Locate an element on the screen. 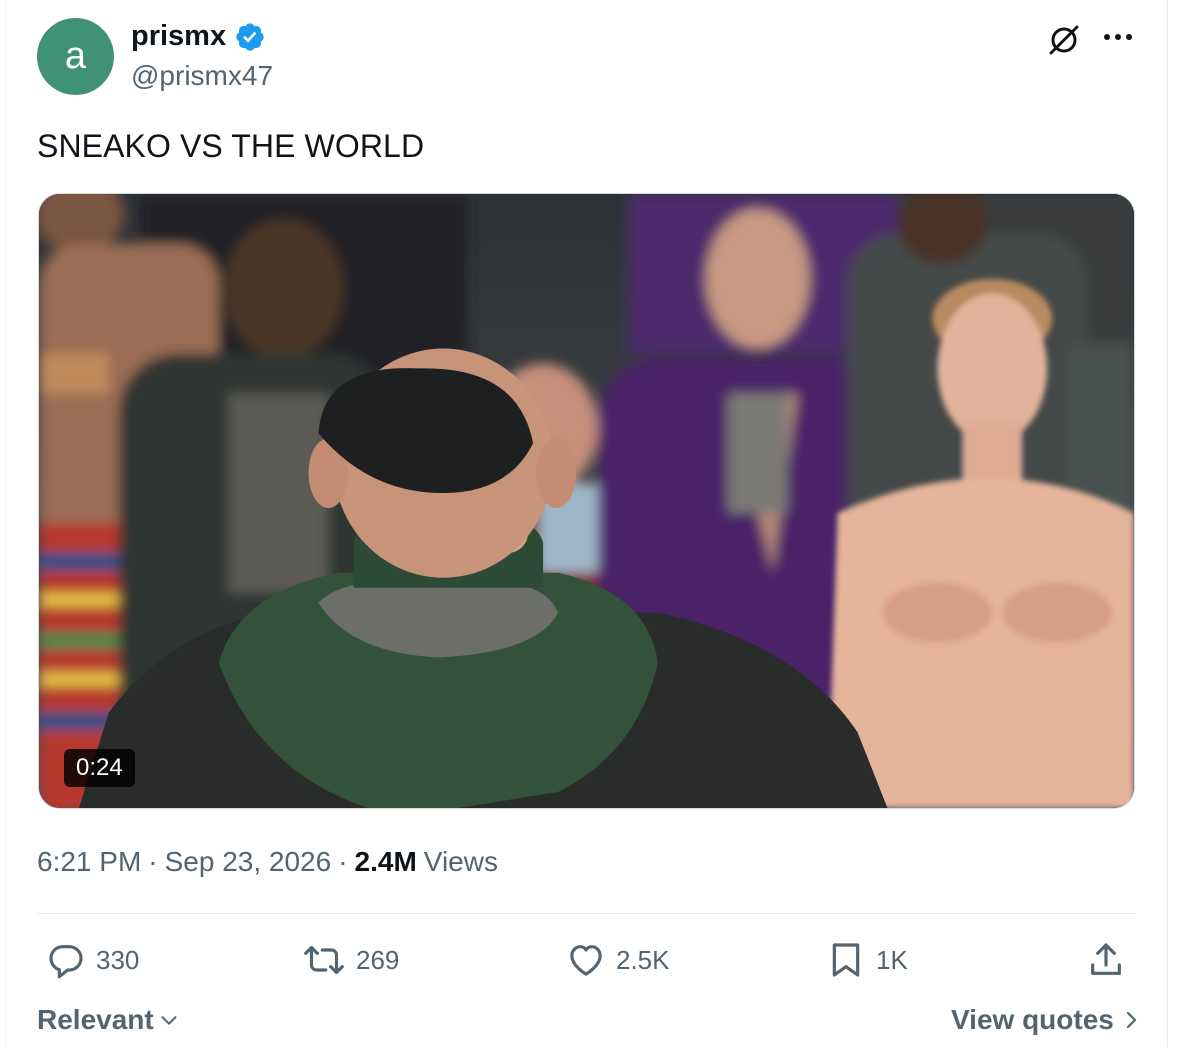 This screenshot has width=1200, height=1047. more-icon is located at coordinates (1118, 37).